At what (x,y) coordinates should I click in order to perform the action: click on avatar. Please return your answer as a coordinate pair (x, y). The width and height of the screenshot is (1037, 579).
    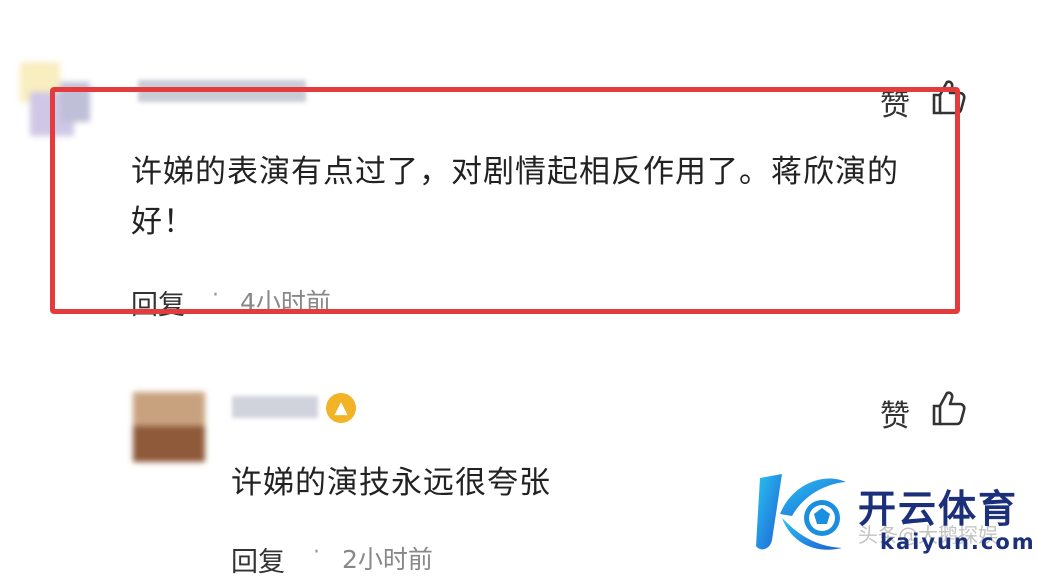
    Looking at the image, I should click on (169, 427).